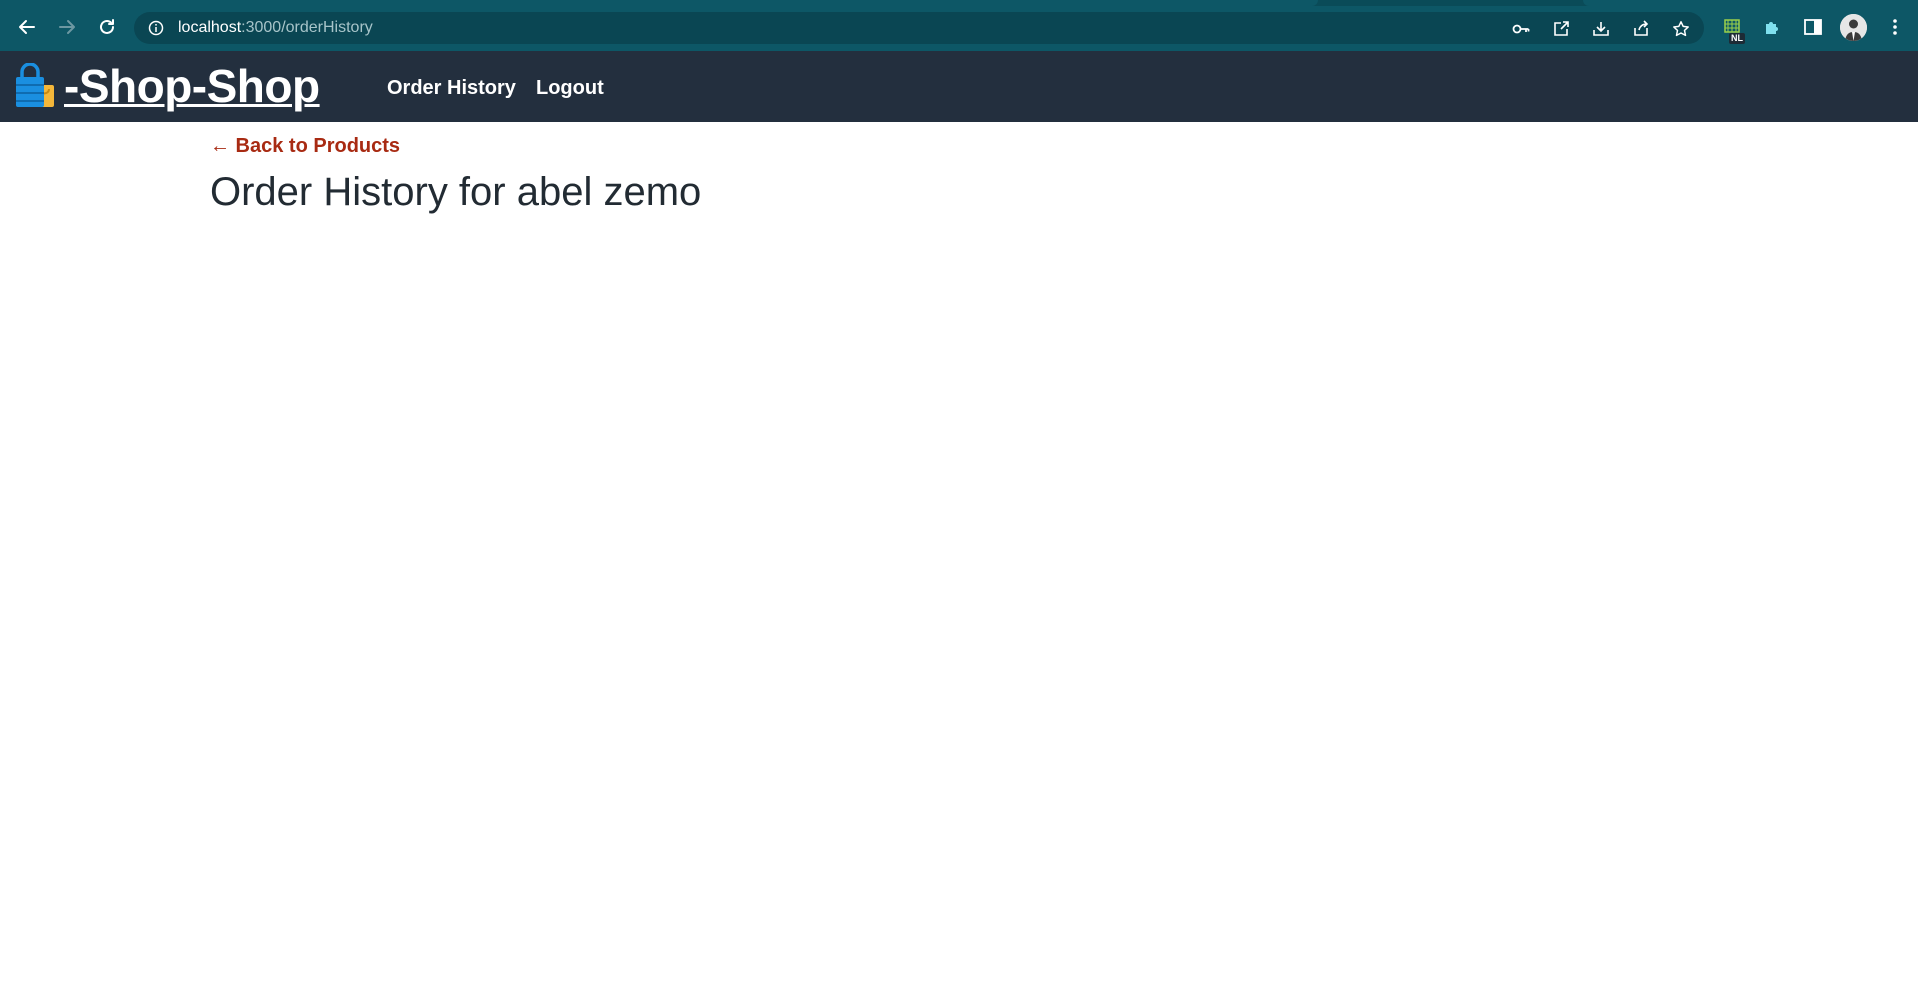 This screenshot has height=982, width=1918. Describe the element at coordinates (1750, 3) in the screenshot. I see `inactive-tab` at that location.